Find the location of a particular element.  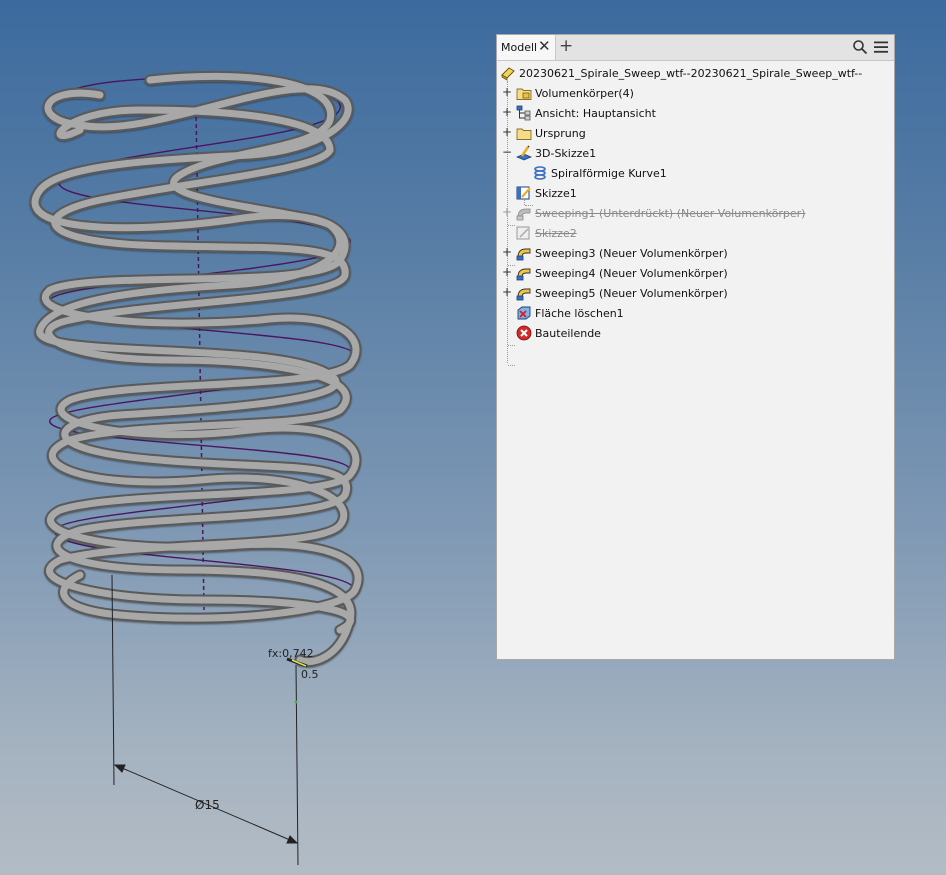

sketch-icon is located at coordinates (523, 193).